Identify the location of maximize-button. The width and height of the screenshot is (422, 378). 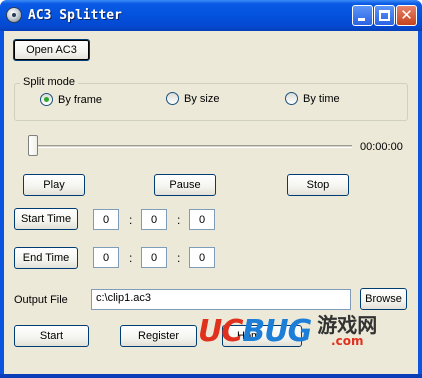
(384, 15).